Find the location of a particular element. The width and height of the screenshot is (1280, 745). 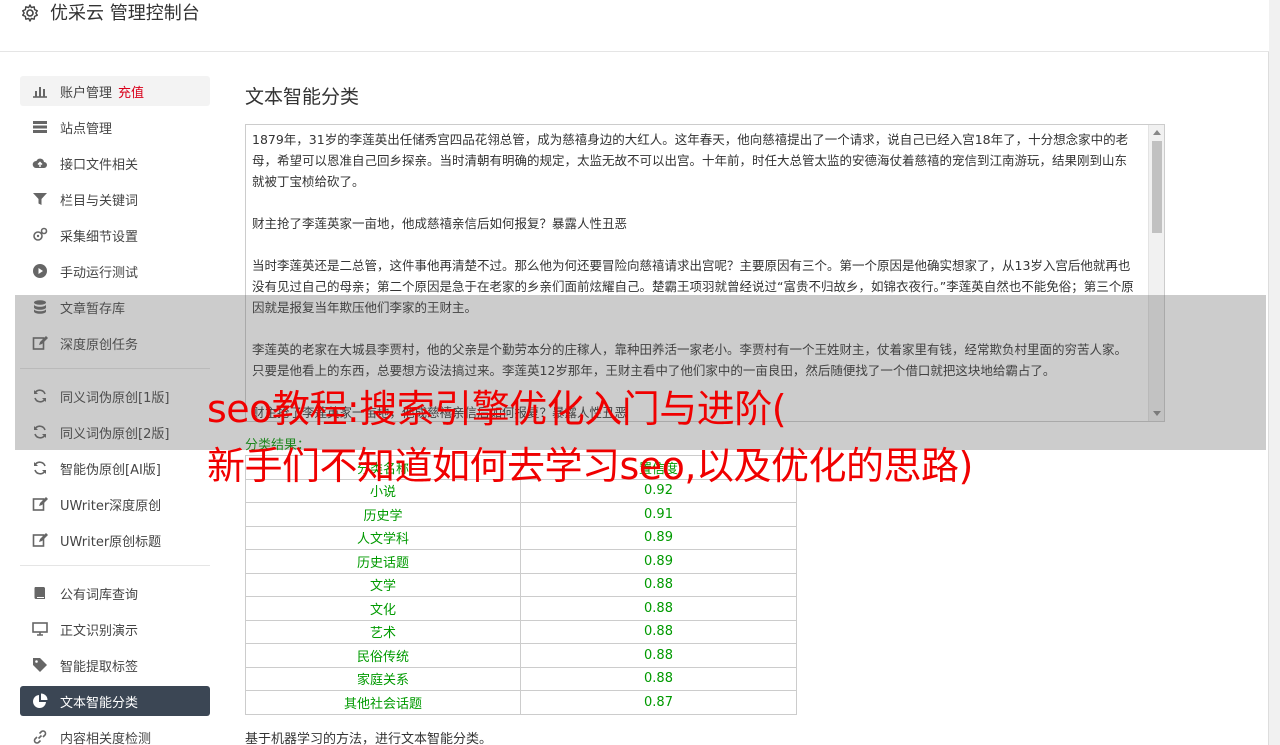

app-title: 优采云 管理控制台 is located at coordinates (125, 13).